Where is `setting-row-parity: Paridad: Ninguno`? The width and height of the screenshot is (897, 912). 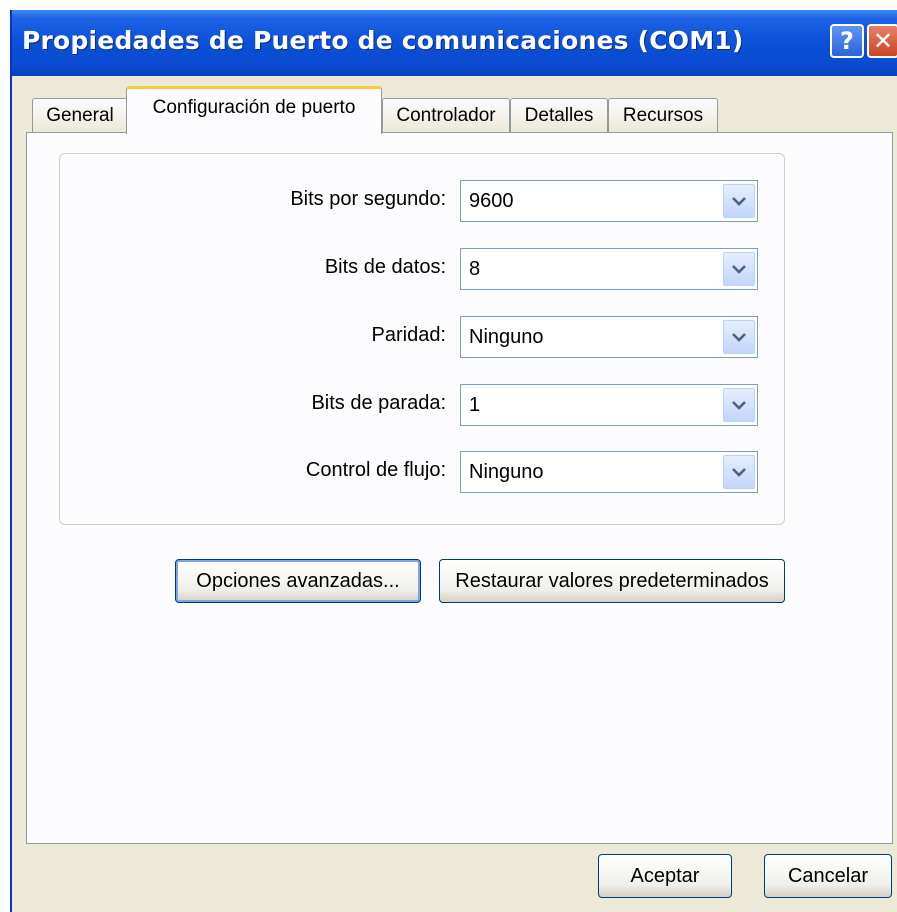
setting-row-parity: Paridad: Ninguno is located at coordinates (422, 337).